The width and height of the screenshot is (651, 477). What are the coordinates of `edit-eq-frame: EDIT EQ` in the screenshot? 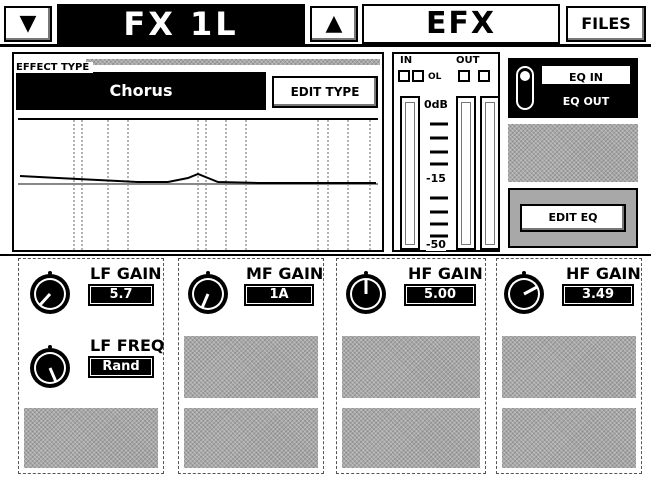 It's located at (573, 218).